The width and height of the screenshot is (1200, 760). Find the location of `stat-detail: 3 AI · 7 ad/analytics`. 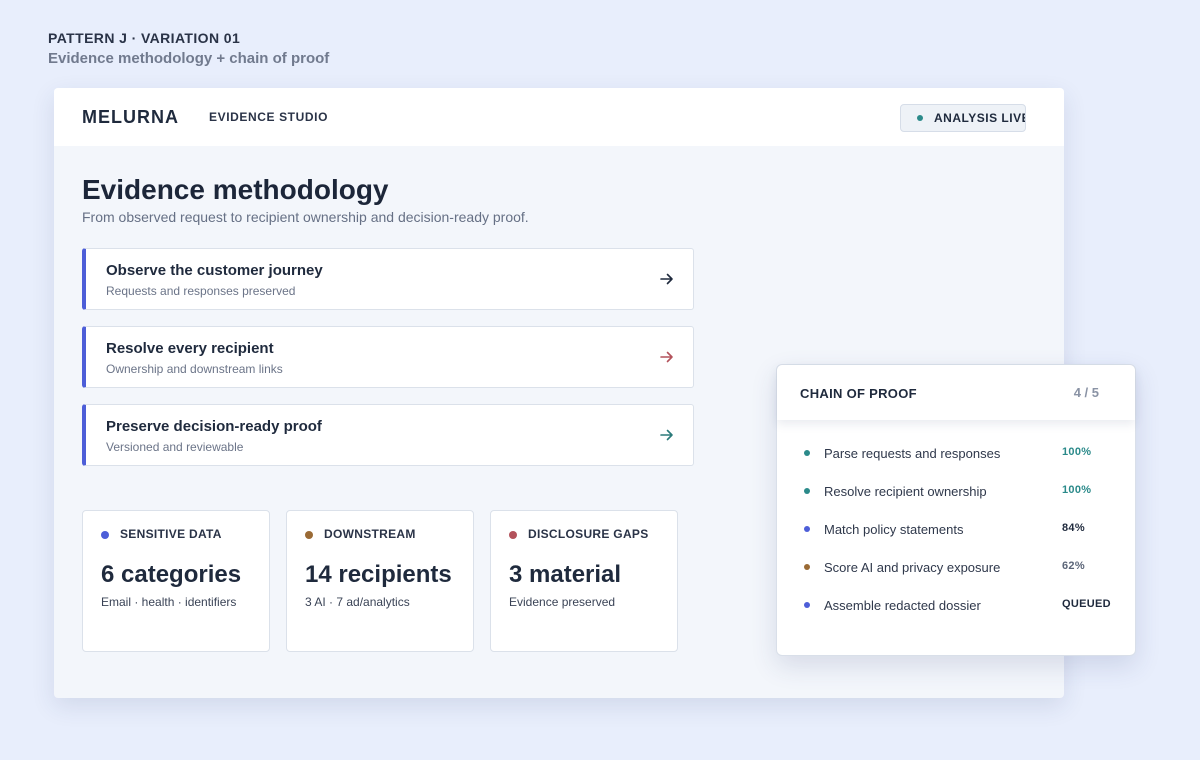

stat-detail: 3 AI · 7 ad/analytics is located at coordinates (357, 602).